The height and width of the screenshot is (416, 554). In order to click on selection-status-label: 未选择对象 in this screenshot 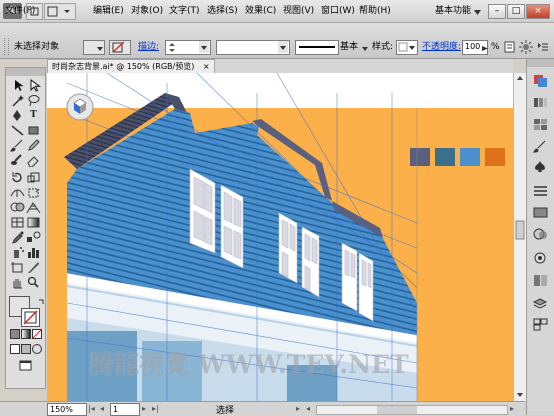, I will do `click(37, 47)`.